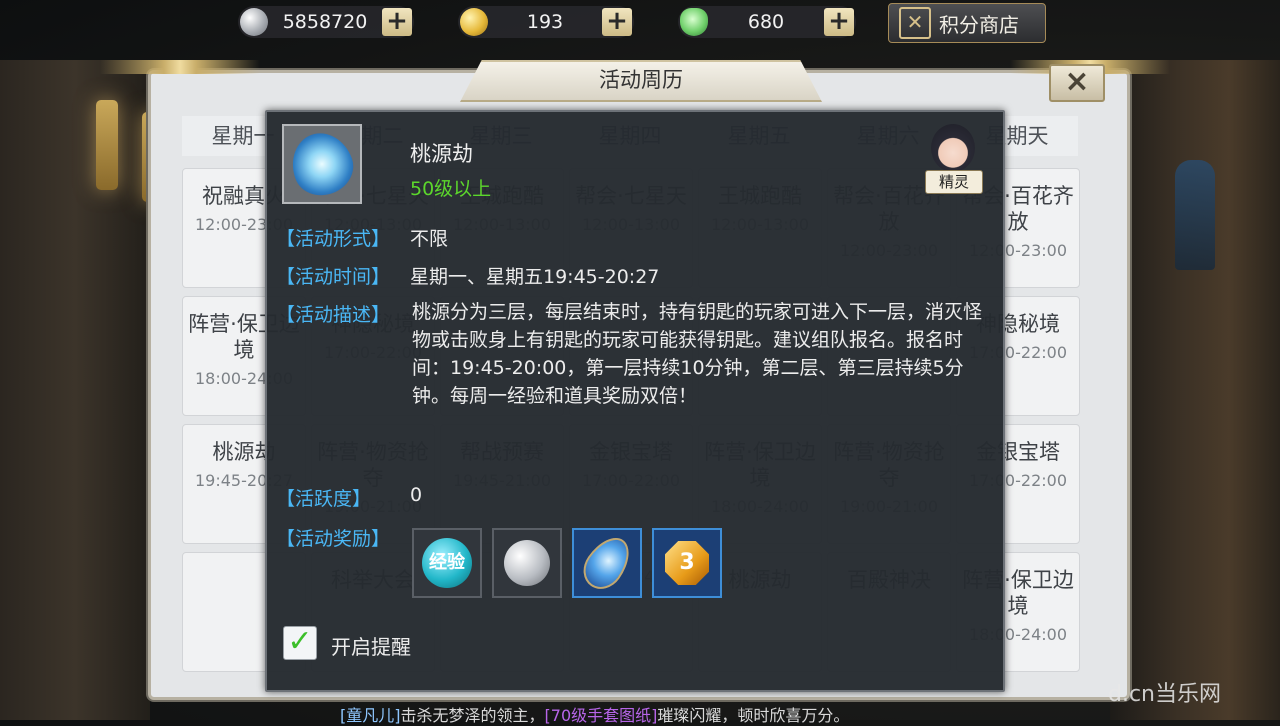  Describe the element at coordinates (535, 277) in the screenshot. I see `activity-time-value: 星期一、星期五19:45-20:27` at that location.